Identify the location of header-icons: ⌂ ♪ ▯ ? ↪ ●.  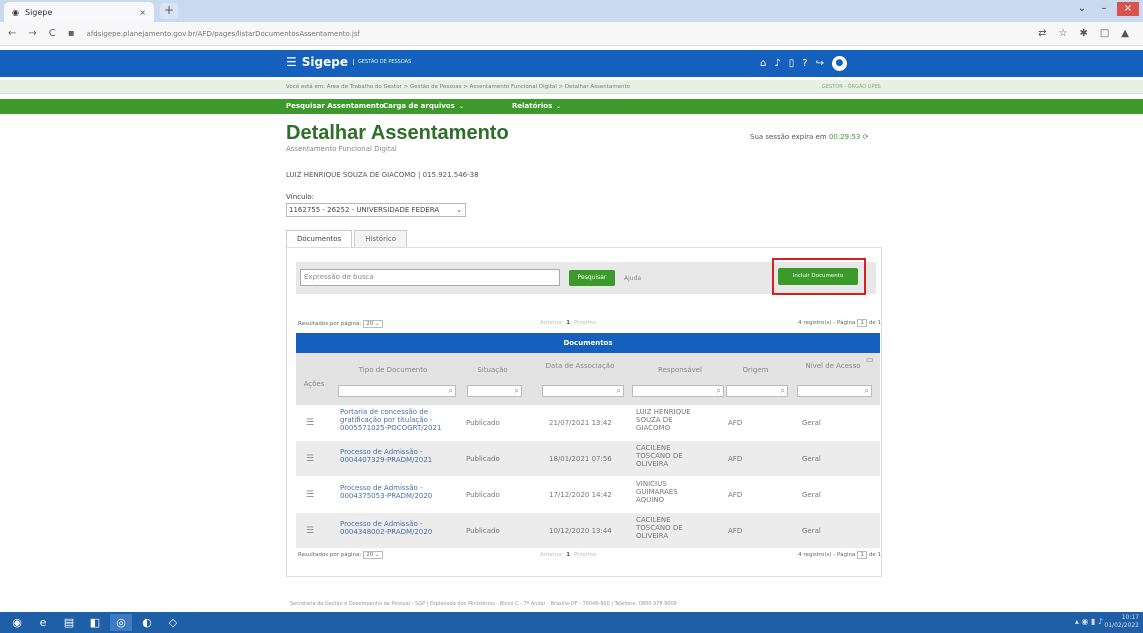
(803, 63).